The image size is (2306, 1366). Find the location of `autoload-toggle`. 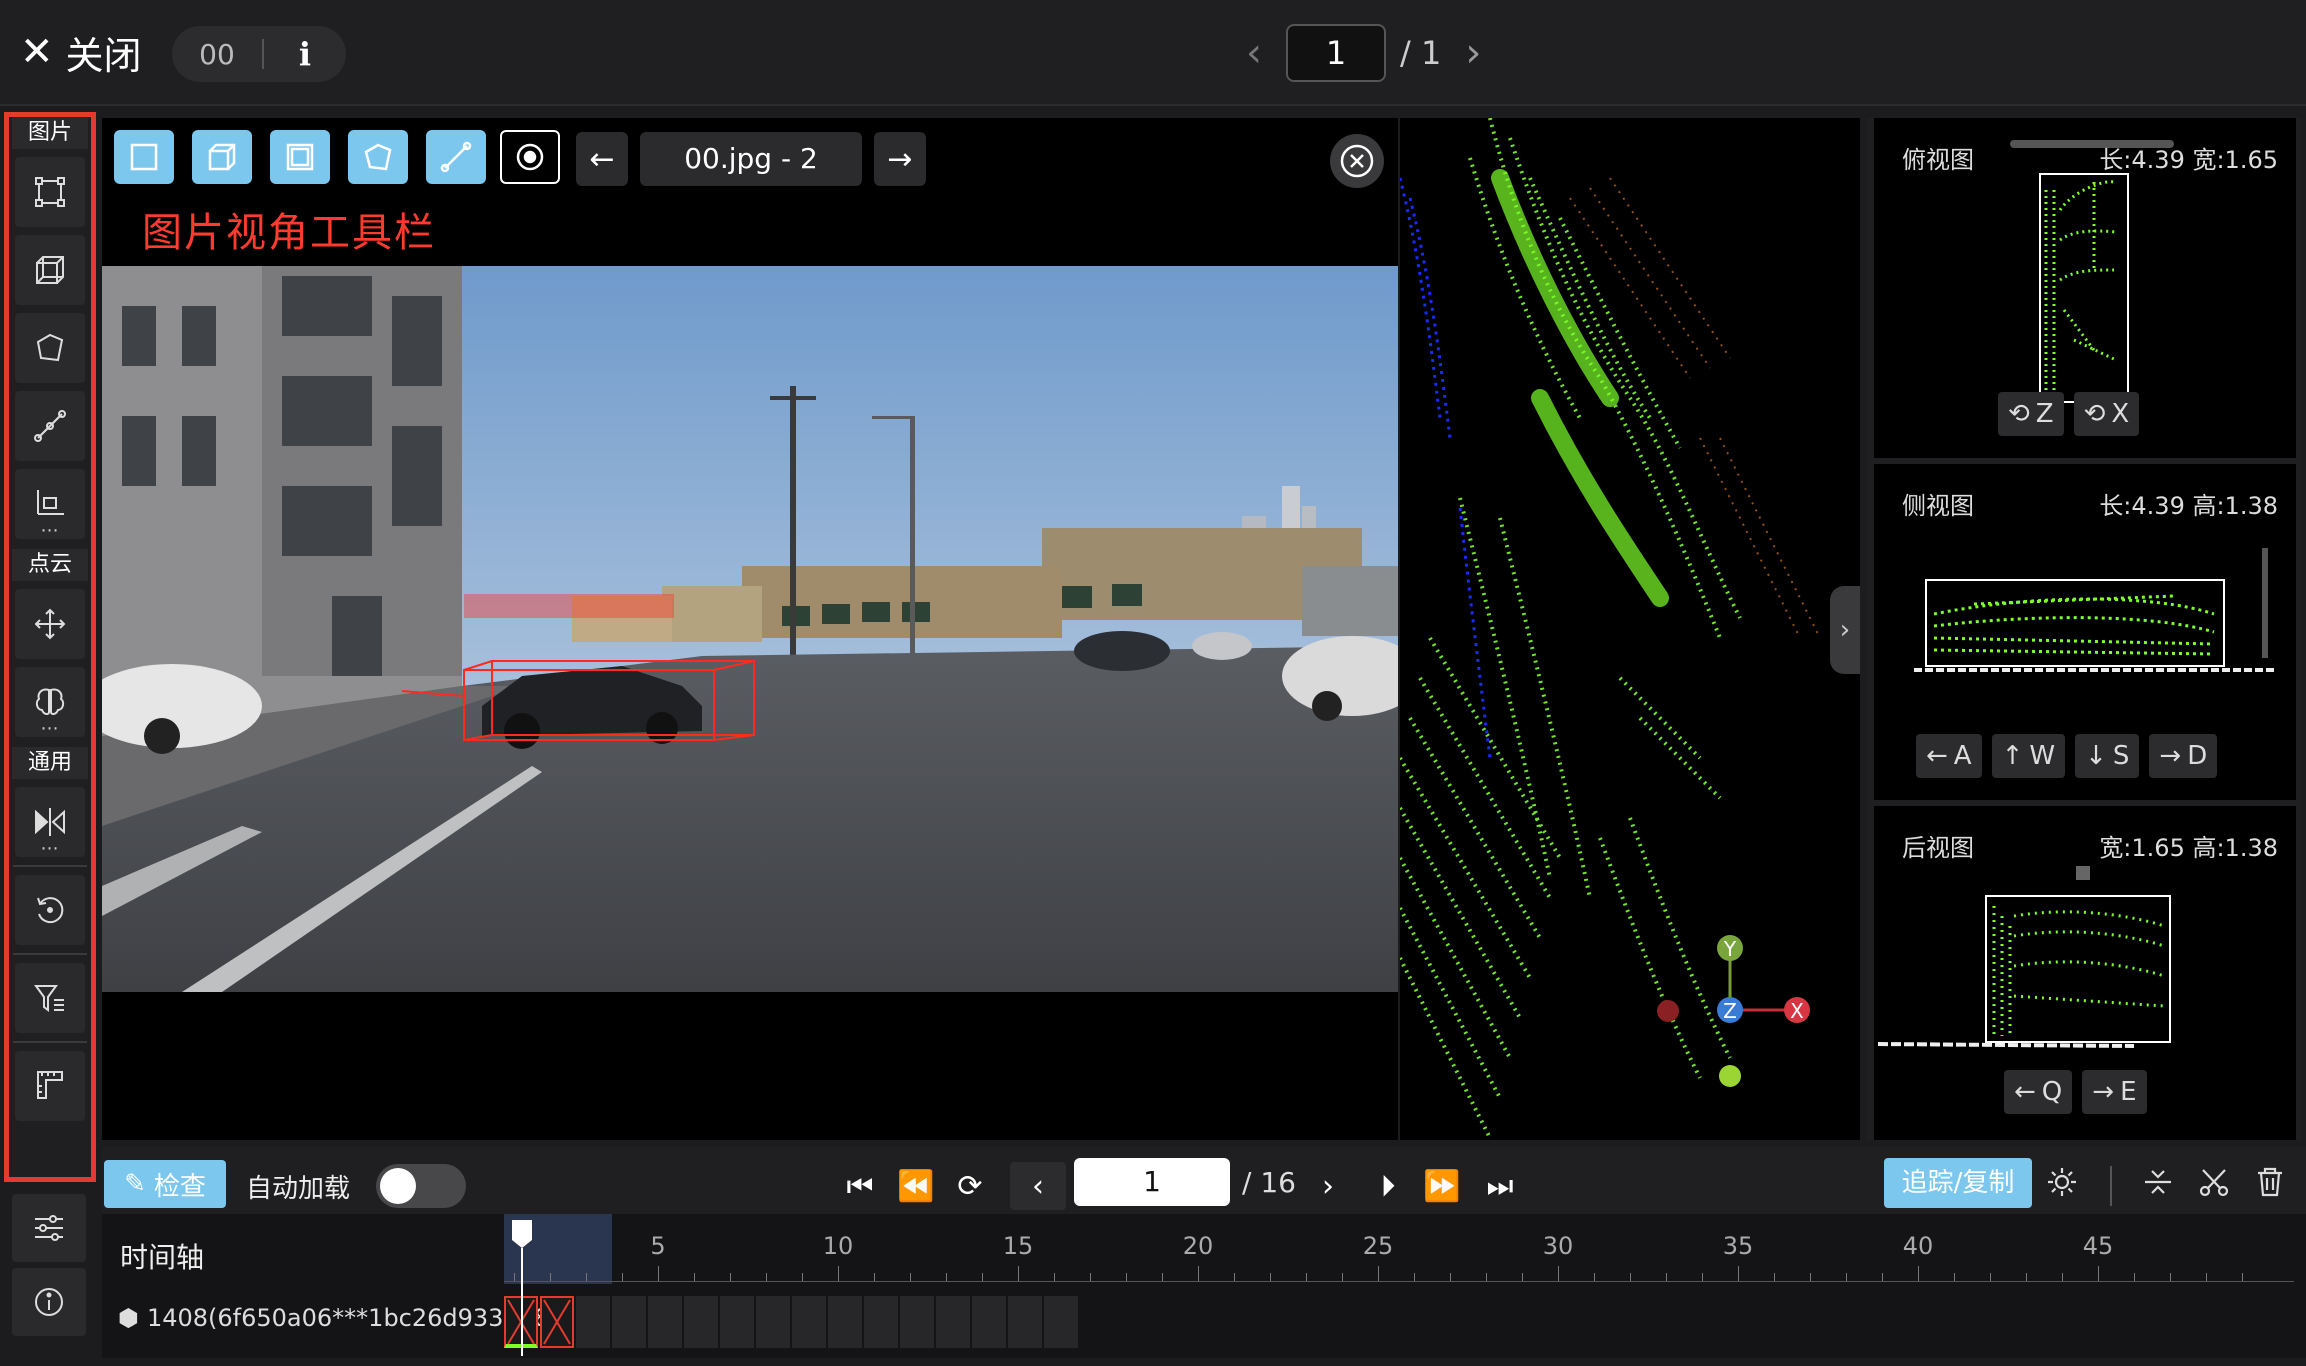

autoload-toggle is located at coordinates (421, 1186).